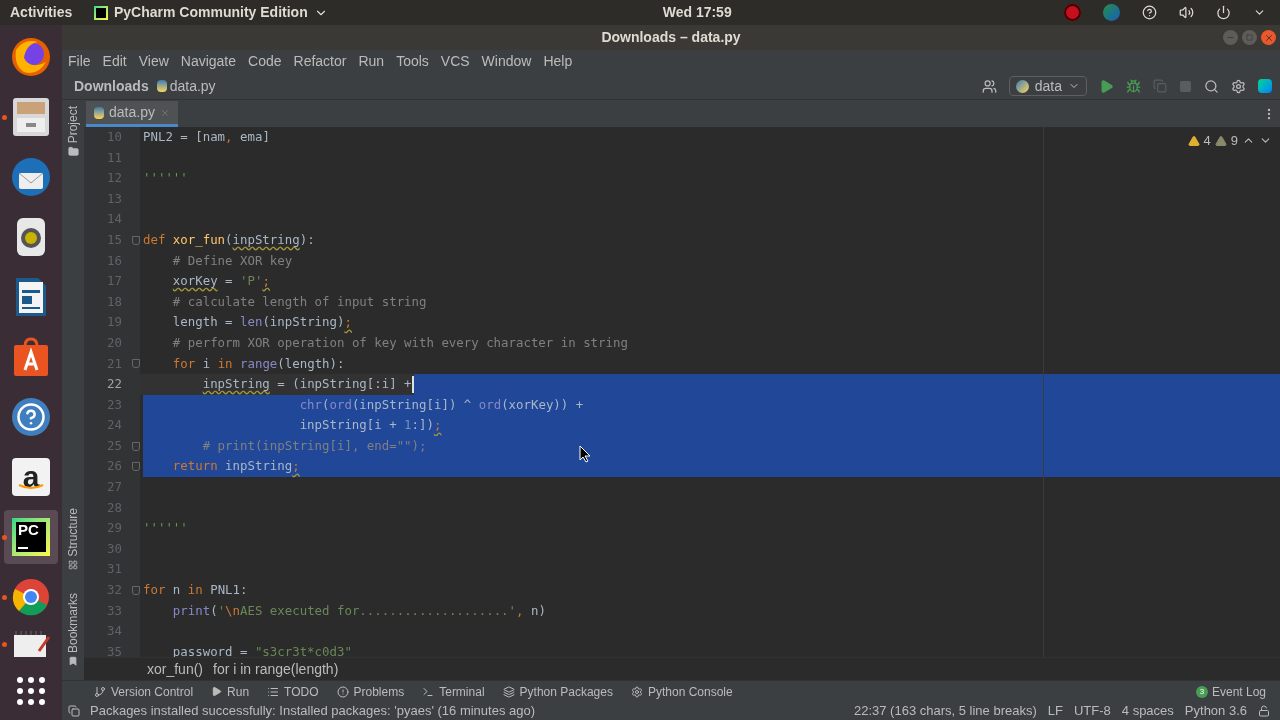  I want to click on tool-window-button: Python Console, so click(681, 691).